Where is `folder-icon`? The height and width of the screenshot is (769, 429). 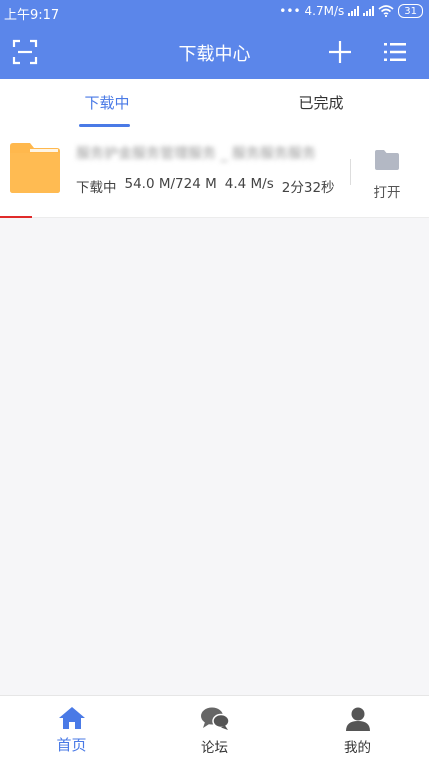 folder-icon is located at coordinates (35, 168).